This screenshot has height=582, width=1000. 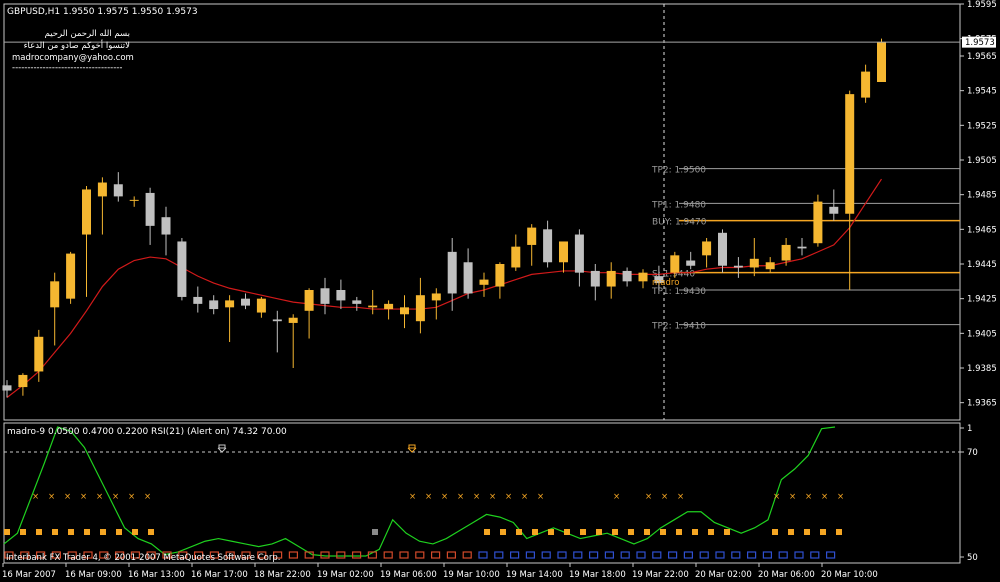 I want to click on price-tick-label: 1.9505, so click(x=982, y=161).